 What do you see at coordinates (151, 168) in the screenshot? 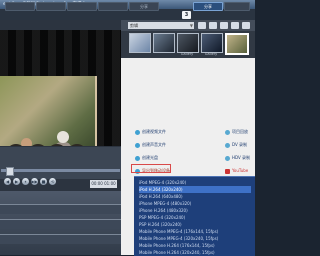
I see `selected-export-outline` at bounding box center [151, 168].